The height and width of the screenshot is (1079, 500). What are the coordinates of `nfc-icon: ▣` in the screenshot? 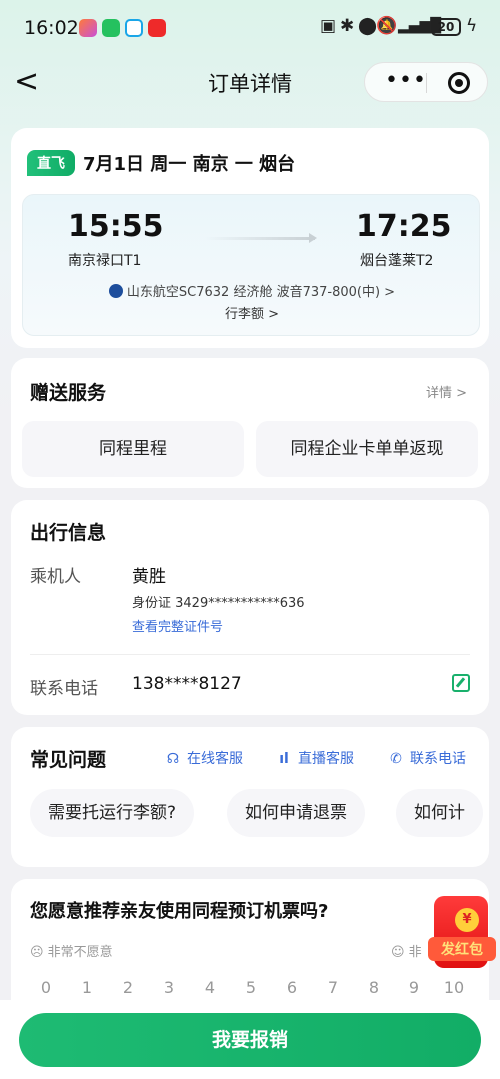 It's located at (328, 26).